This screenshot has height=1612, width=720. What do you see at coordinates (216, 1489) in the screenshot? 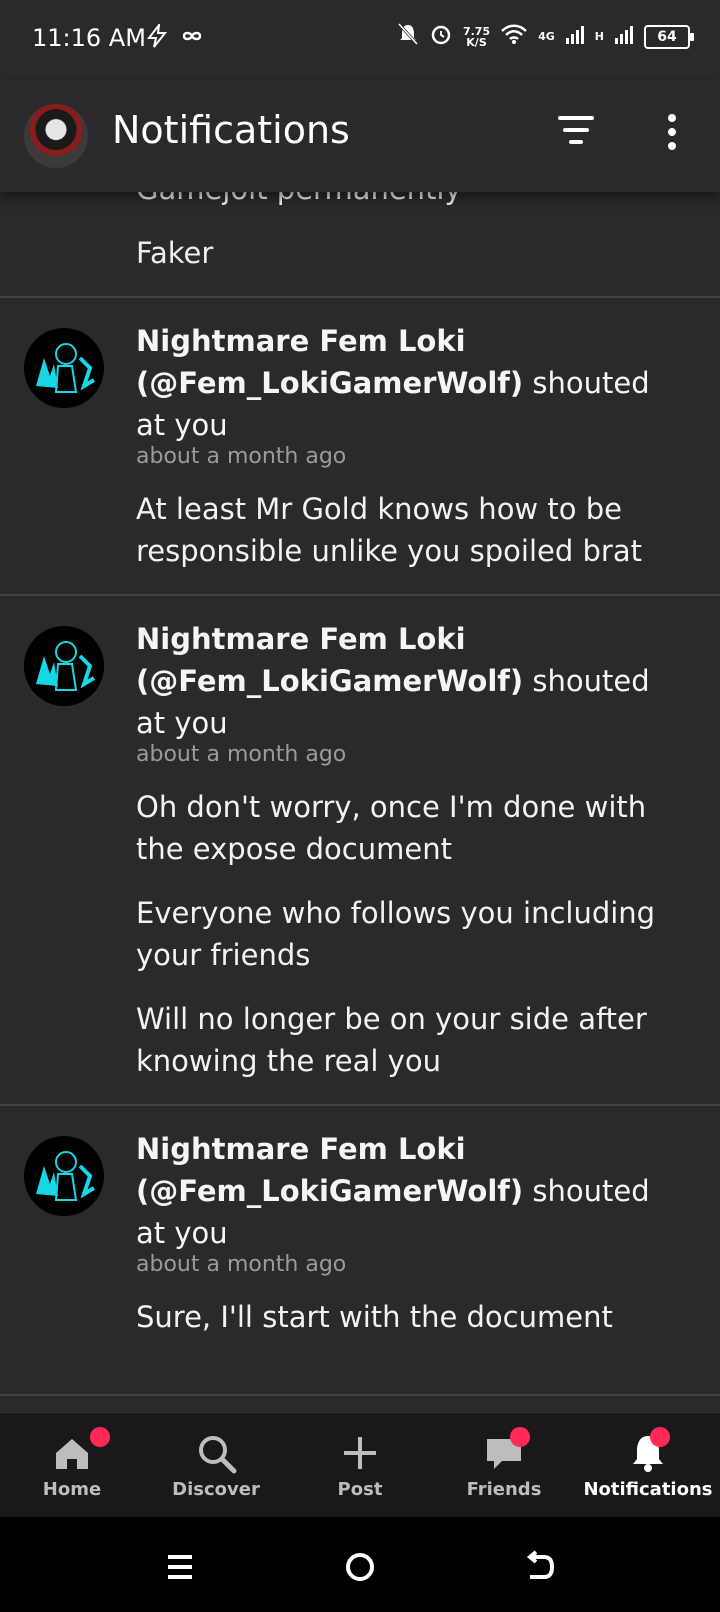
I see `nav-label: Discover` at bounding box center [216, 1489].